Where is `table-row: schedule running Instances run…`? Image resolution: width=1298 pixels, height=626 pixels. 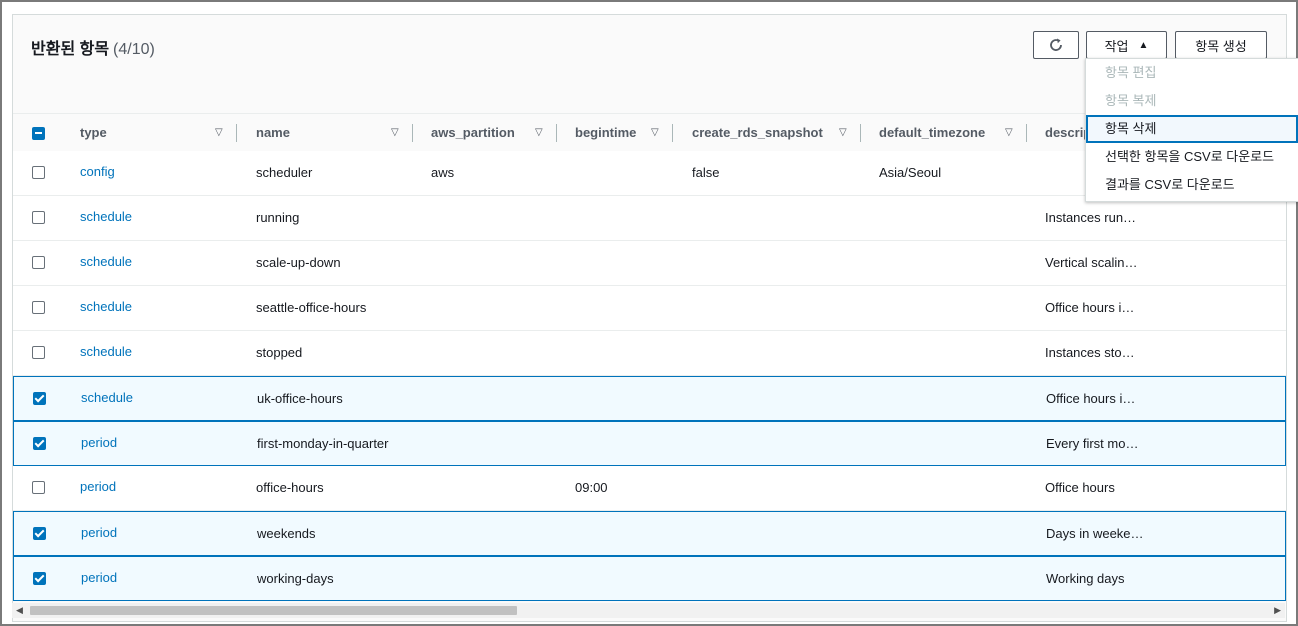
table-row: schedule running Instances run… is located at coordinates (649, 218).